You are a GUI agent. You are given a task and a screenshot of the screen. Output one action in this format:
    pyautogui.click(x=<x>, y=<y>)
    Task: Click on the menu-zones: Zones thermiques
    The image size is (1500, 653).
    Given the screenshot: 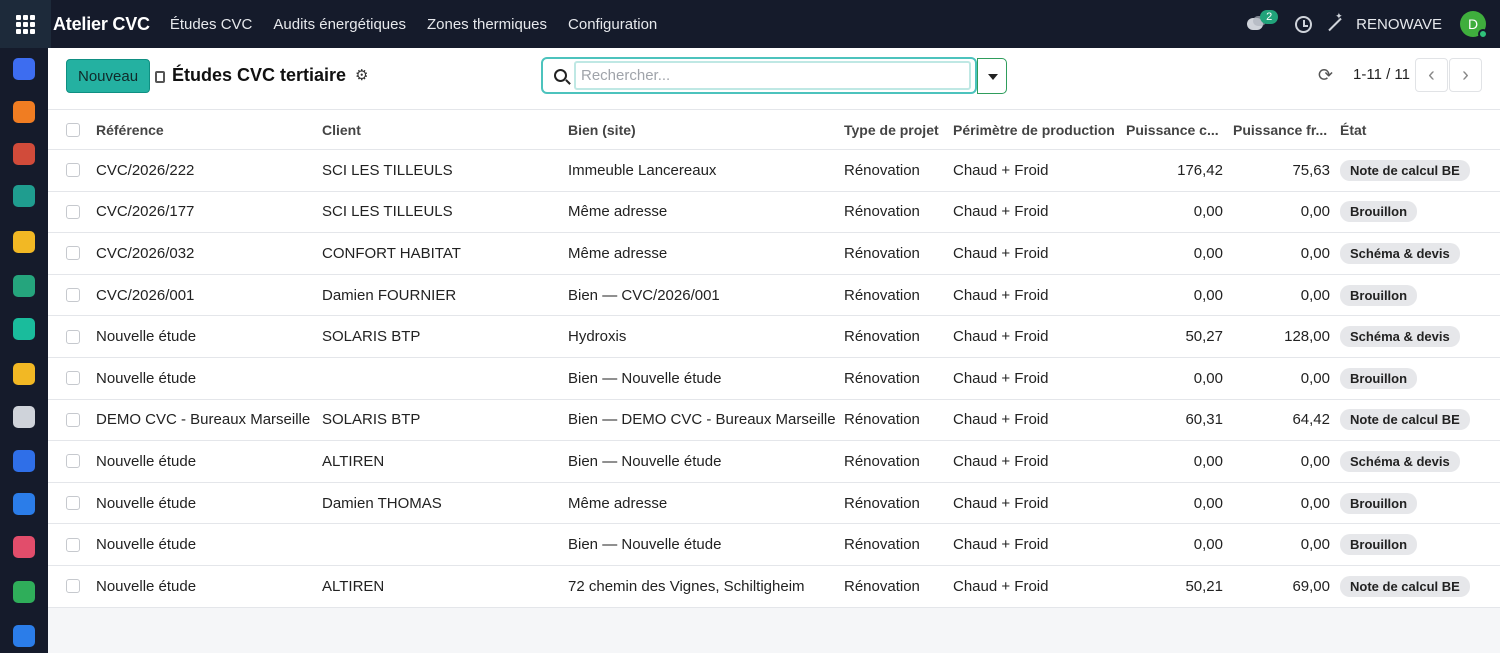 What is the action you would take?
    pyautogui.click(x=487, y=24)
    